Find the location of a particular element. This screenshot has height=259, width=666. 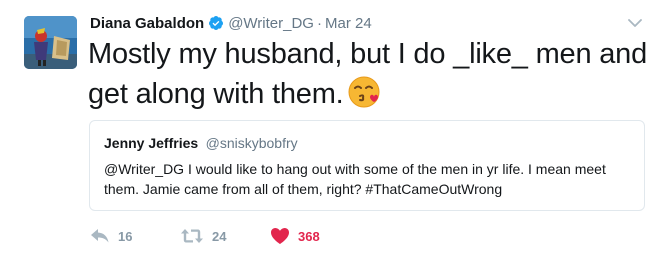

author-name: Diana Gabaldon is located at coordinates (147, 23).